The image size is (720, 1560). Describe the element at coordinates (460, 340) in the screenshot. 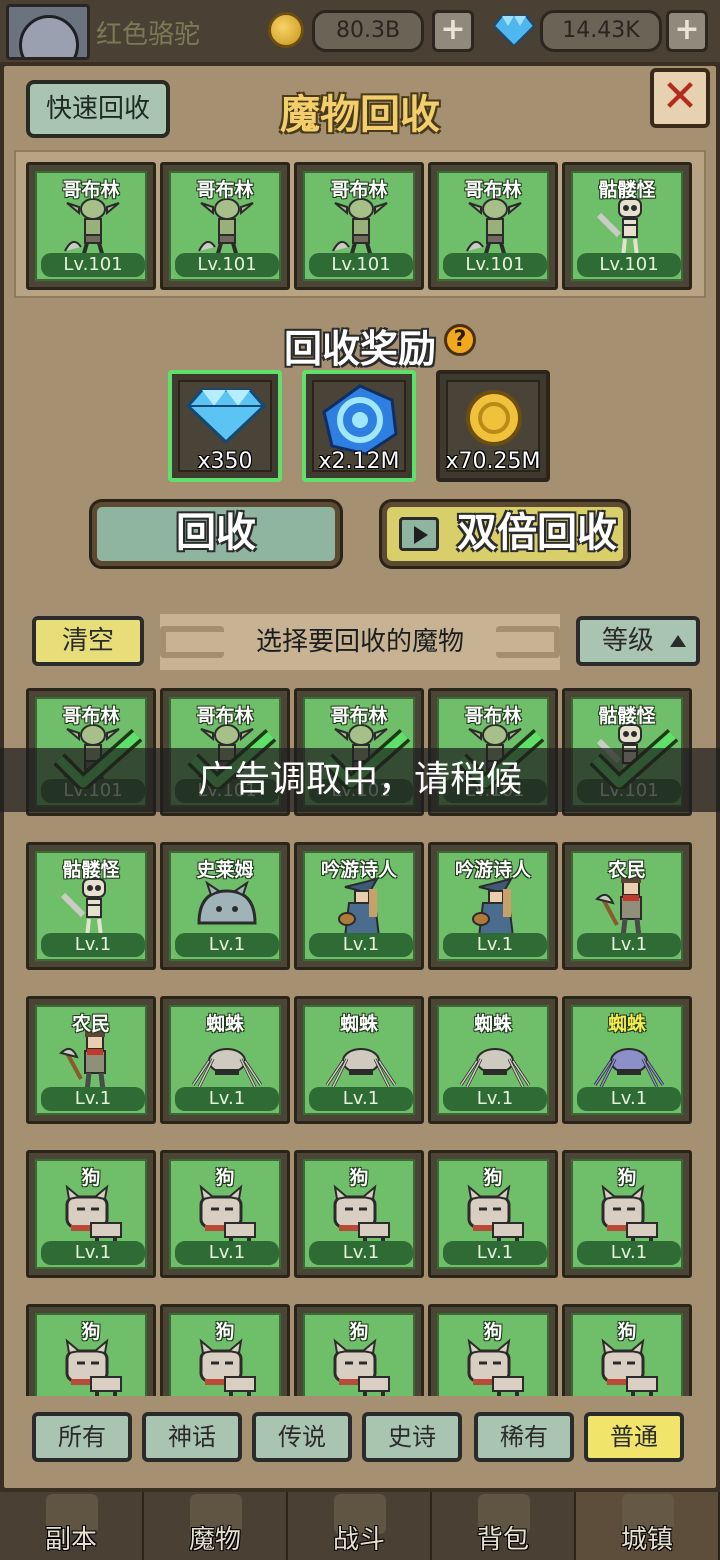

I see `help-icon: ?` at that location.